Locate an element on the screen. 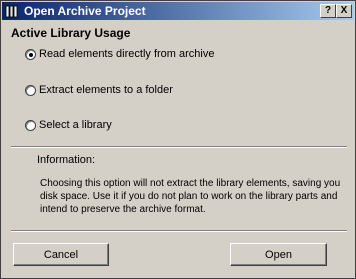 This screenshot has height=279, width=356. library-books-icon is located at coordinates (12, 11).